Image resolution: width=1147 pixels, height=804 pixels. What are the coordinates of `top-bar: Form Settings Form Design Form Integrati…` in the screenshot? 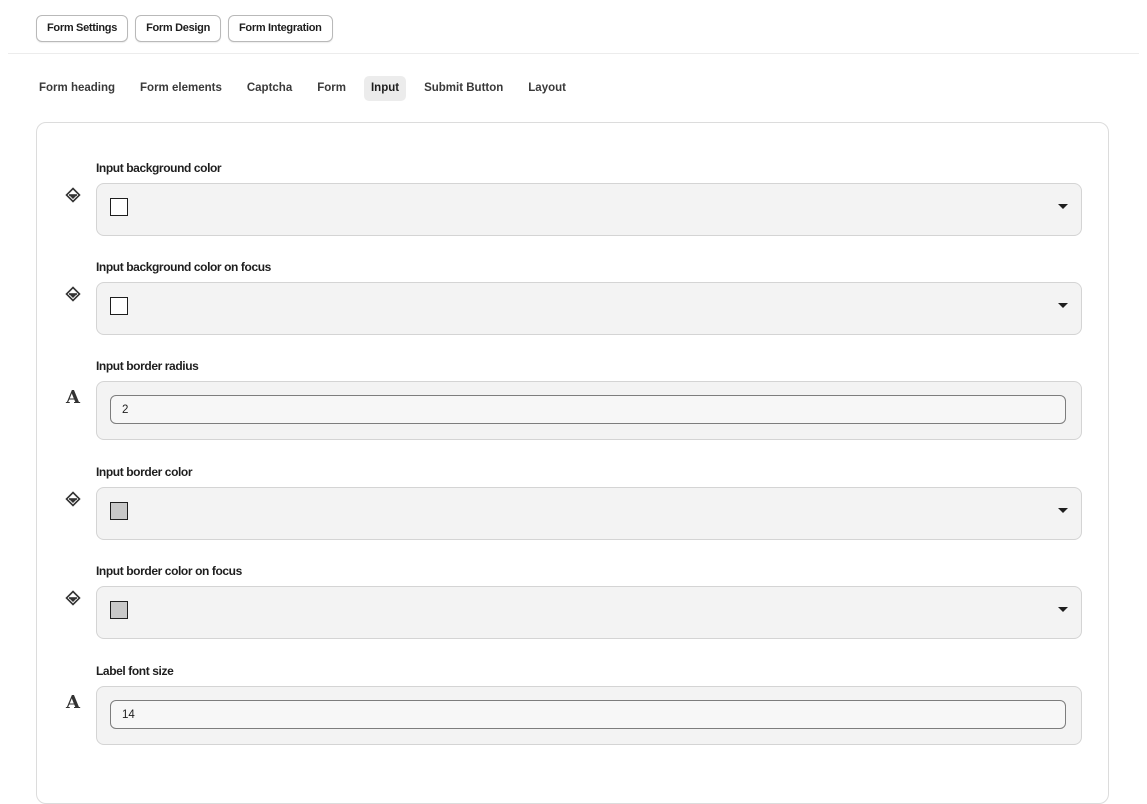 It's located at (573, 27).